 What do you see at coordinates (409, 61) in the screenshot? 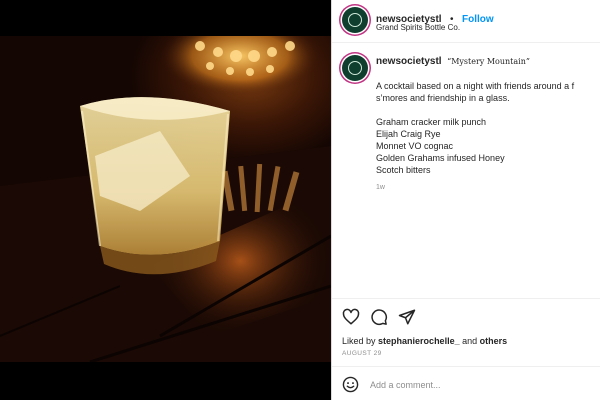
I see `caption-username: newsocietystl` at bounding box center [409, 61].